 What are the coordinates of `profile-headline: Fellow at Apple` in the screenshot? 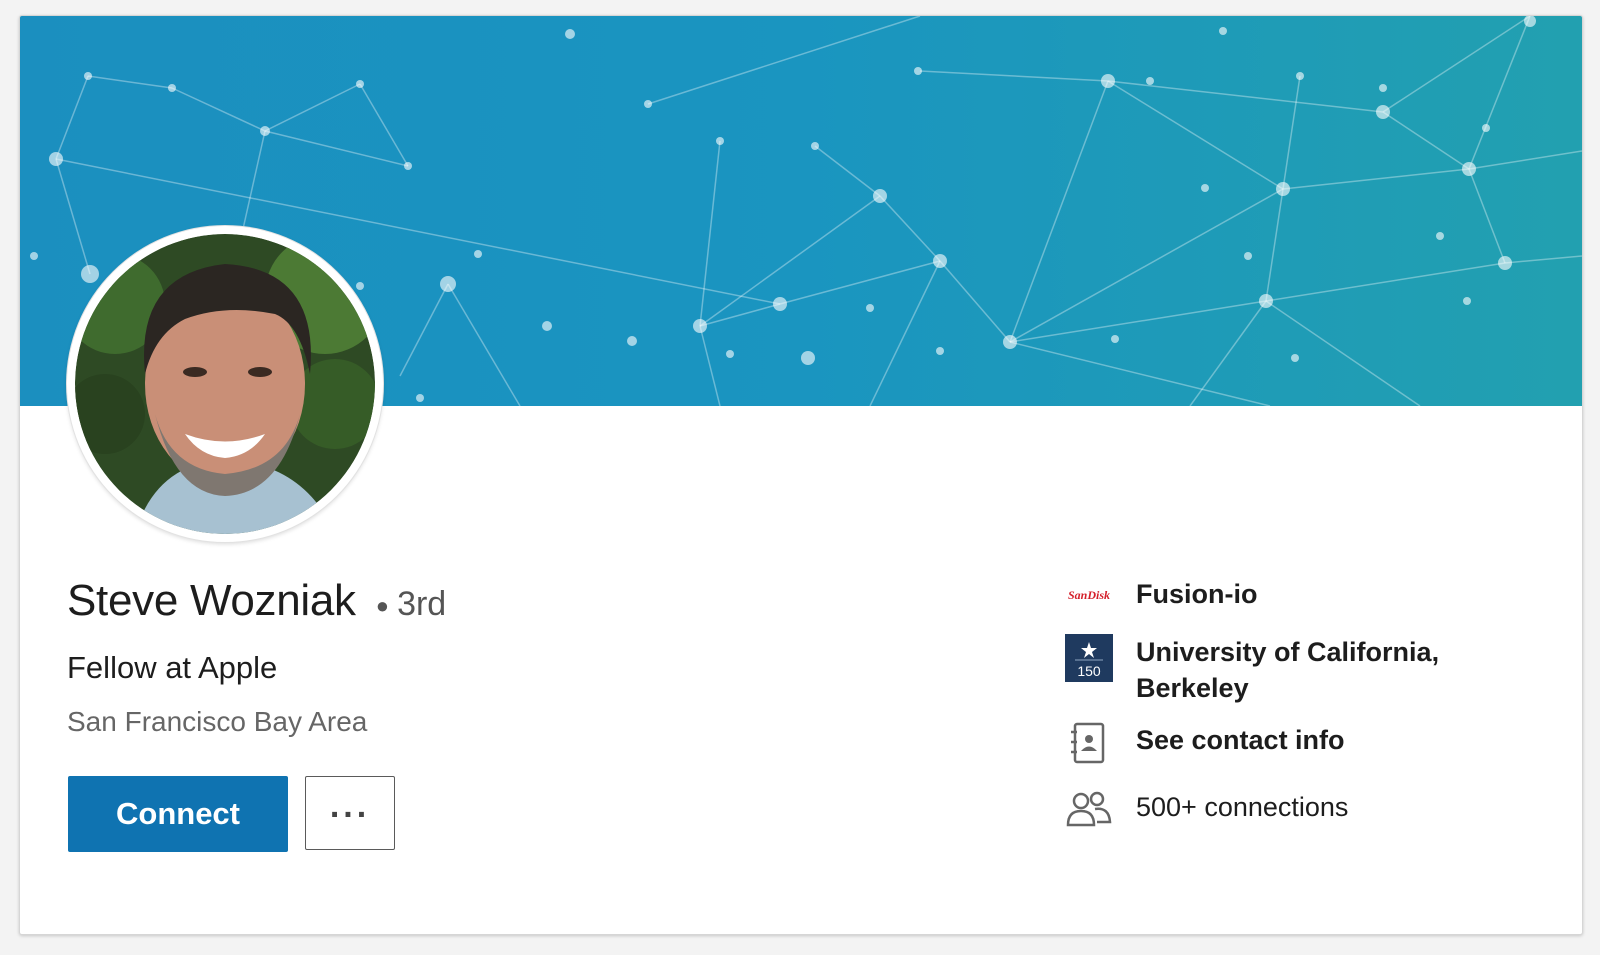 It's located at (172, 667).